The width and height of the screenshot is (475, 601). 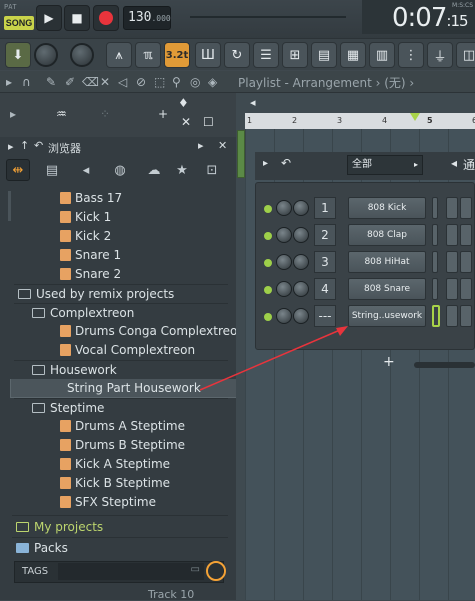 I want to click on channel-filter-select: 全部 ▸, so click(x=385, y=165).